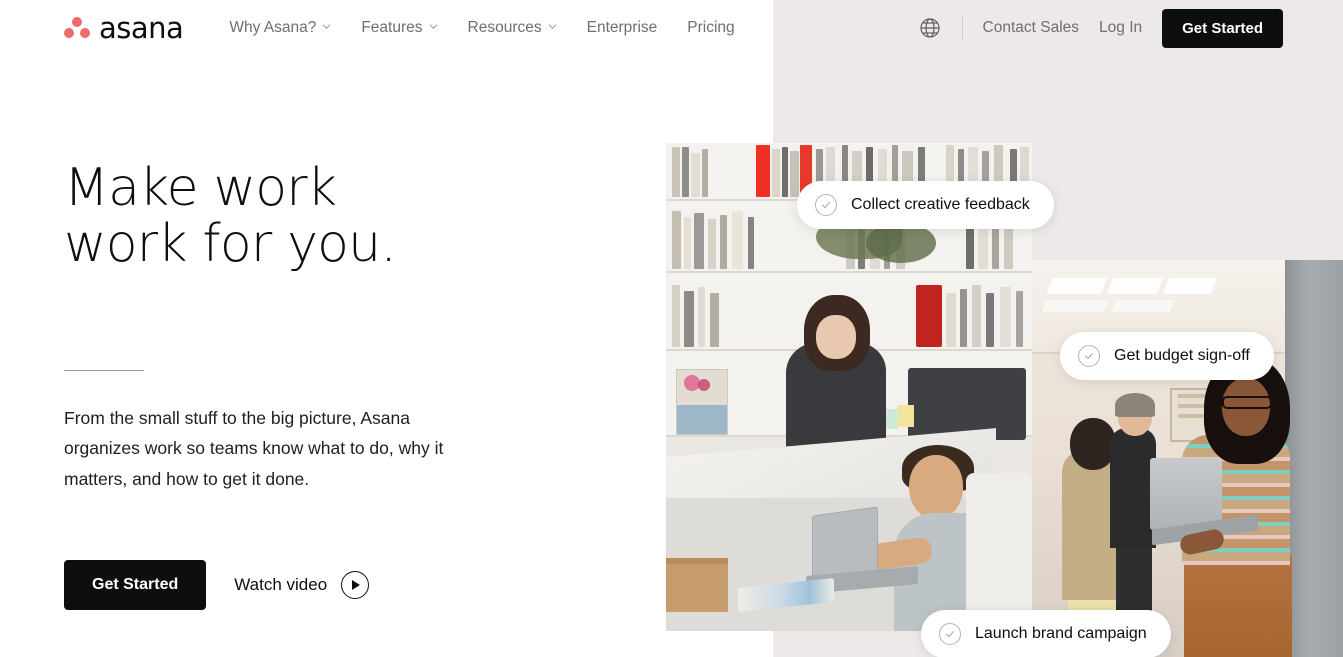 The image size is (1343, 657). I want to click on floating-task-pill-launch-campaign: Launch brand campaign, so click(1046, 633).